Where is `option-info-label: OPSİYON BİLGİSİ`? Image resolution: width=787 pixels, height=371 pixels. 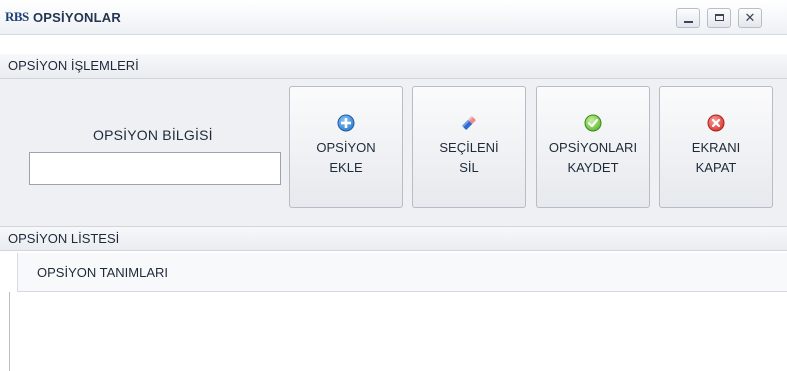 option-info-label: OPSİYON BİLGİSİ is located at coordinates (153, 135).